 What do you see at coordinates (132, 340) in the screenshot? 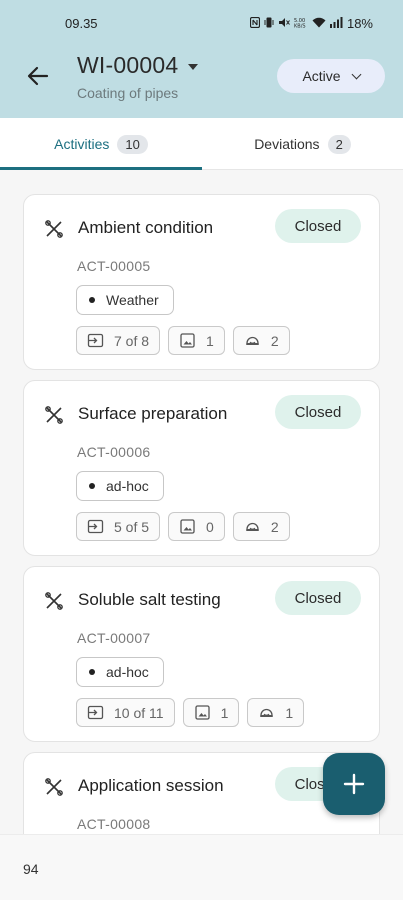
I see `steps-value: 7 of 8` at bounding box center [132, 340].